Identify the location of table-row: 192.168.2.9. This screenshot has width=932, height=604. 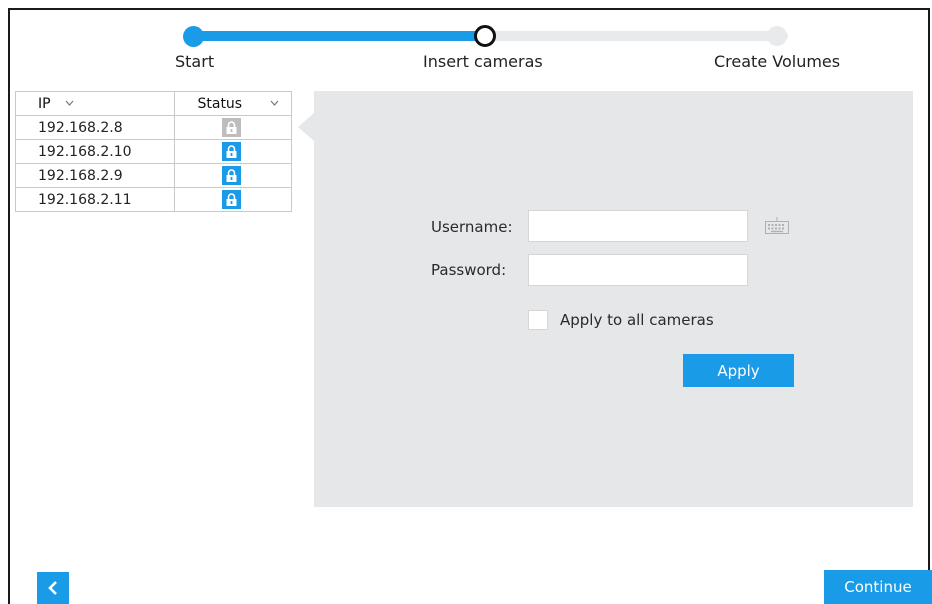
(153, 175).